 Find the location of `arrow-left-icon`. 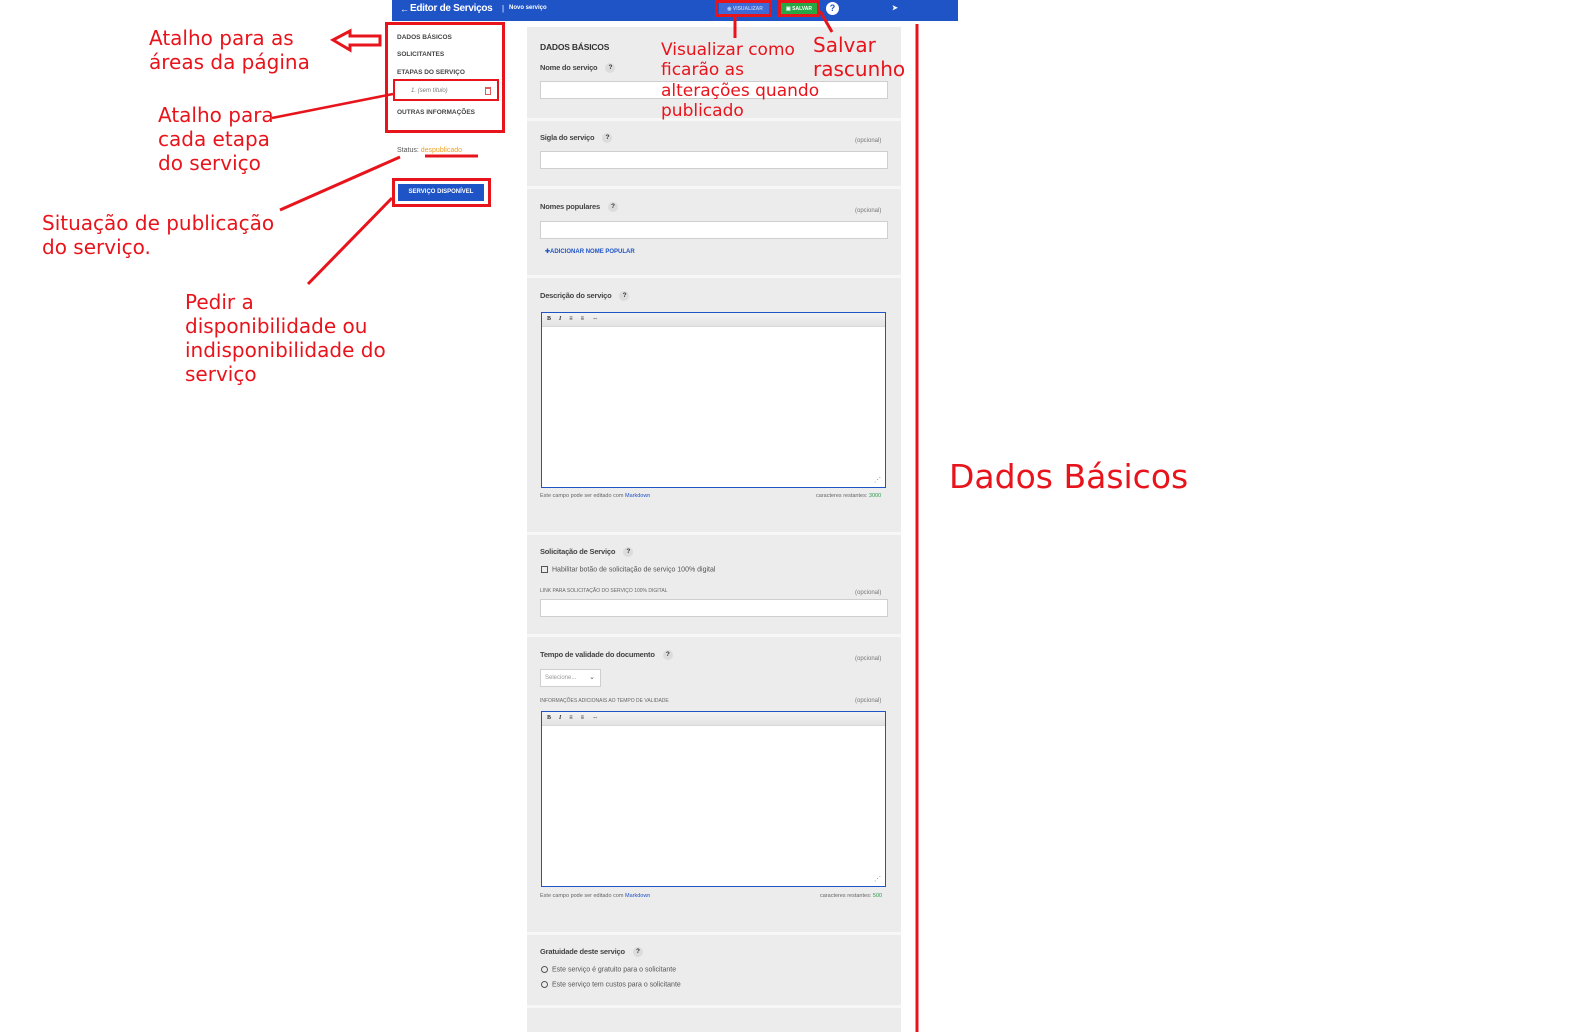

arrow-left-icon is located at coordinates (355, 40).